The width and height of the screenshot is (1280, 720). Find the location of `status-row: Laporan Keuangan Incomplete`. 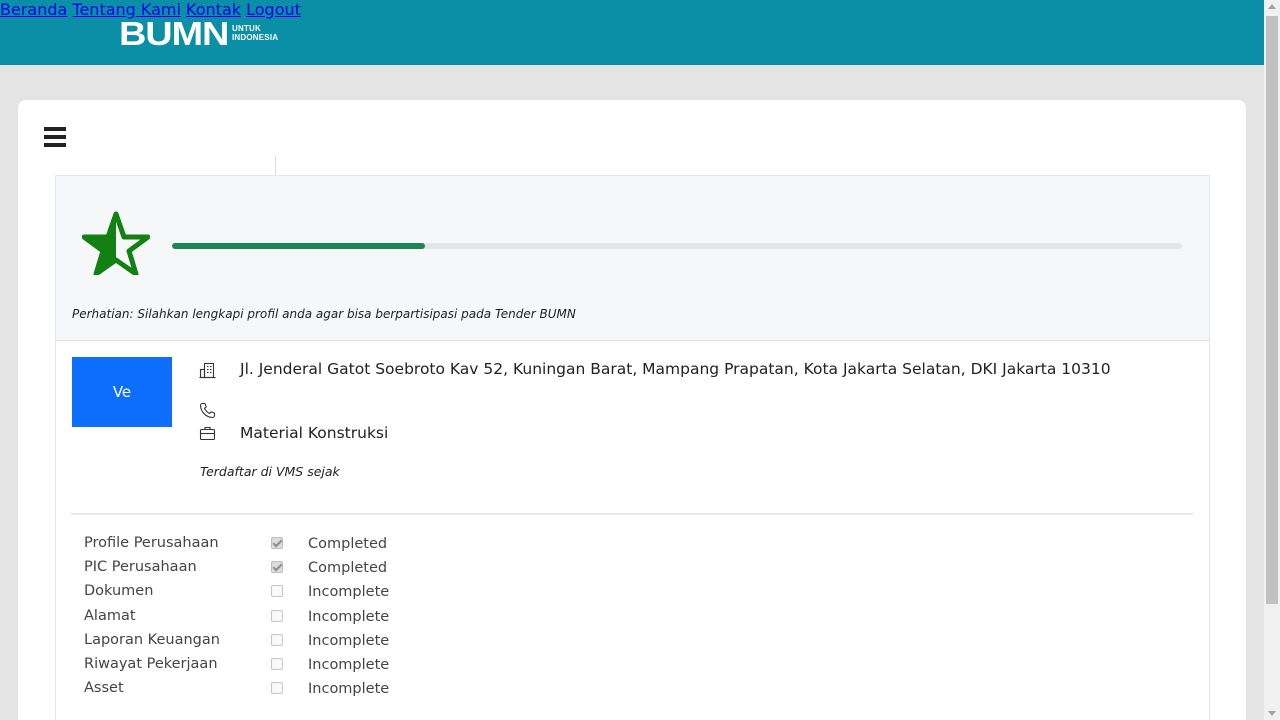

status-row: Laporan Keuangan Incomplete is located at coordinates (284, 643).